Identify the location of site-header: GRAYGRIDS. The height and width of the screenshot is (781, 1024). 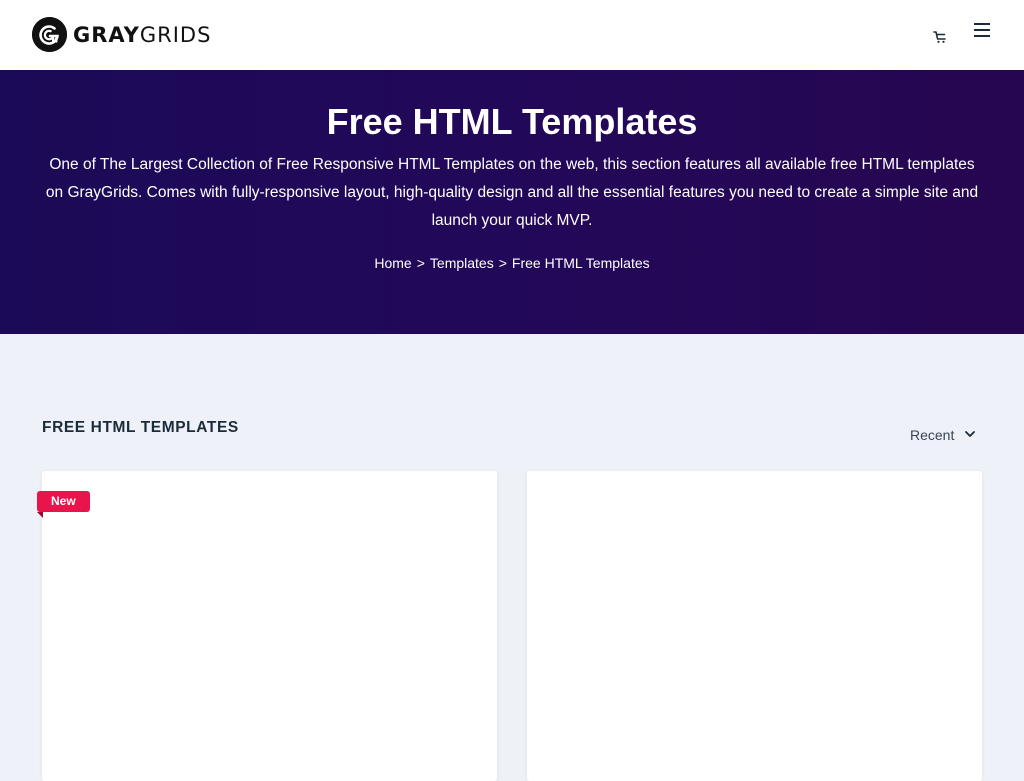
(512, 35).